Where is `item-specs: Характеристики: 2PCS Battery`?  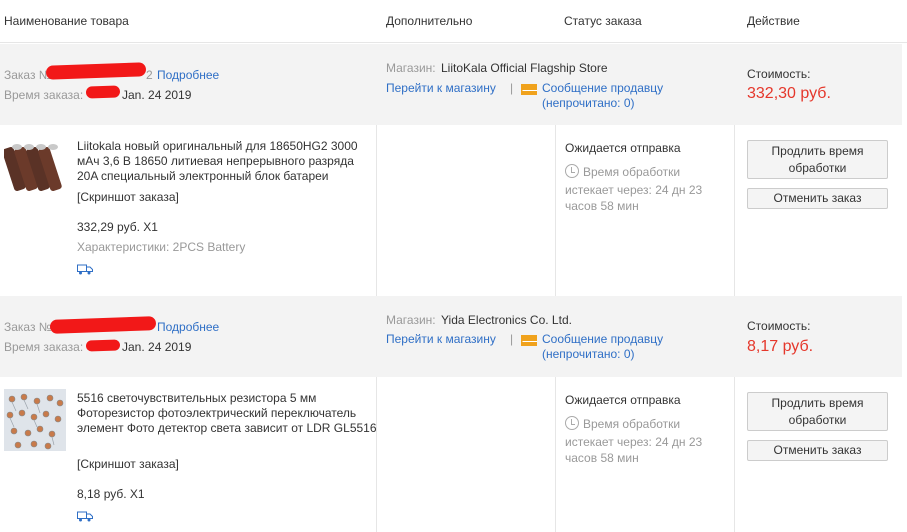
item-specs: Характеристики: 2PCS Battery is located at coordinates (161, 247).